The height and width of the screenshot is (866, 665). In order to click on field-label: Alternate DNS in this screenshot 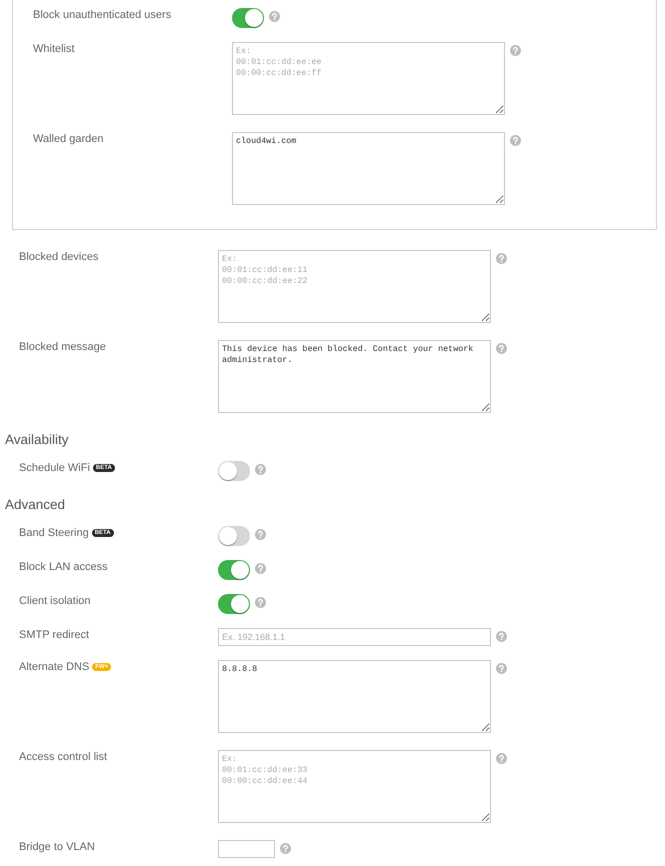, I will do `click(54, 667)`.